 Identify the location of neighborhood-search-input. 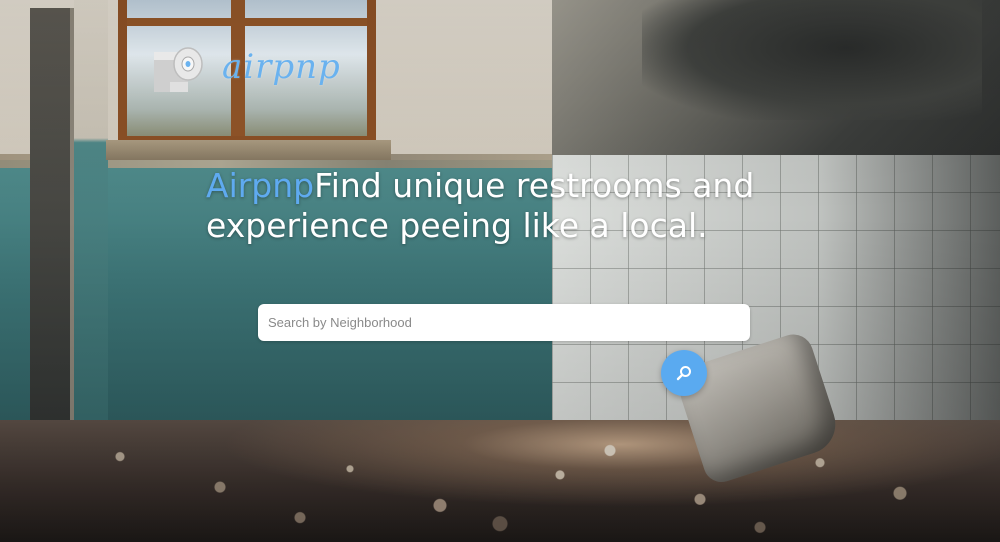
(504, 322).